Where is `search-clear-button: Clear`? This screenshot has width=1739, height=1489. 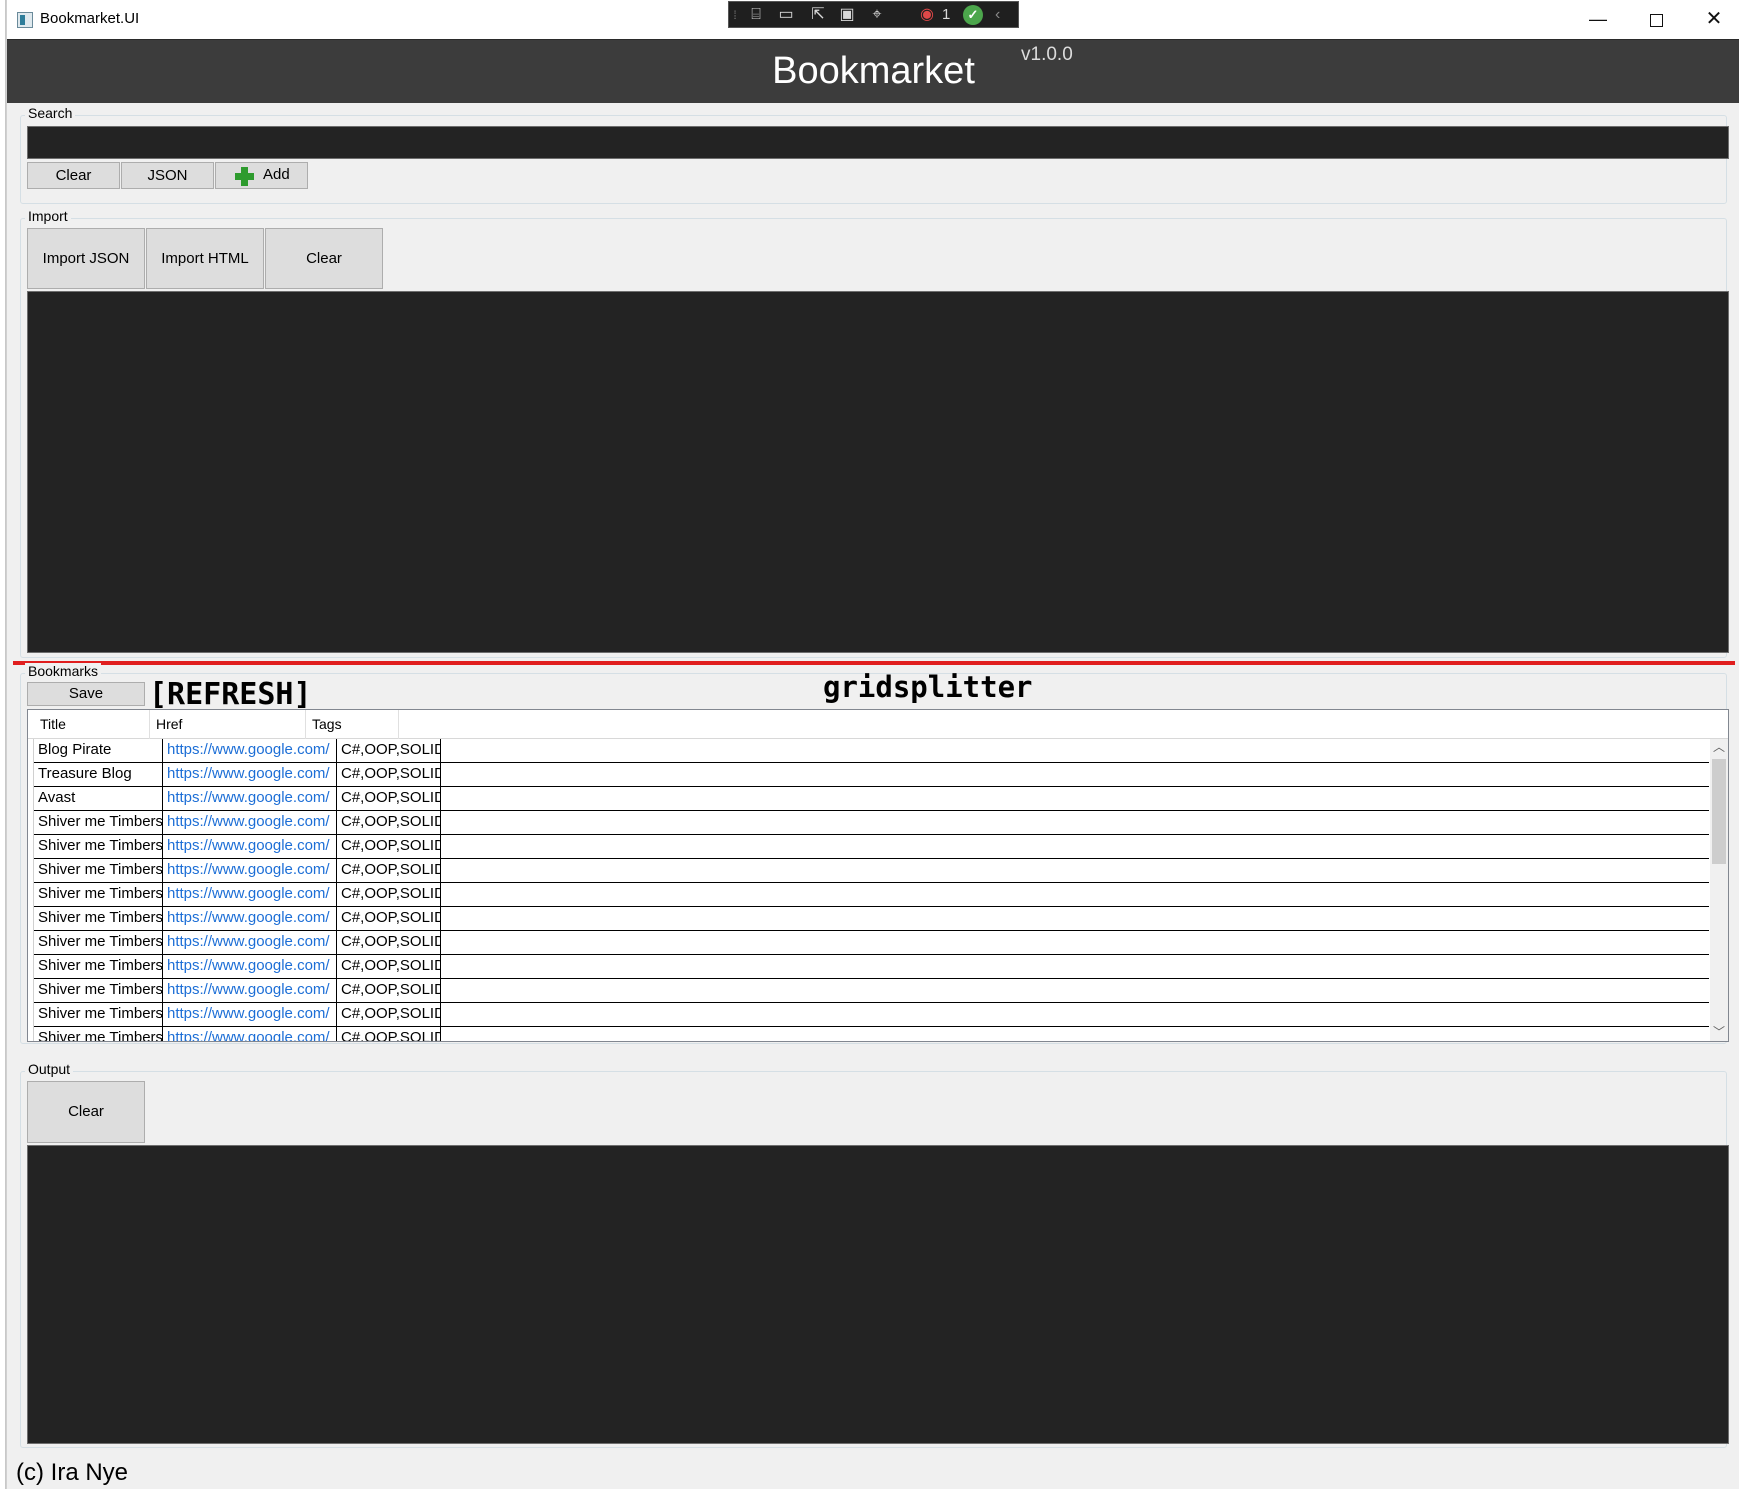 search-clear-button: Clear is located at coordinates (73, 175).